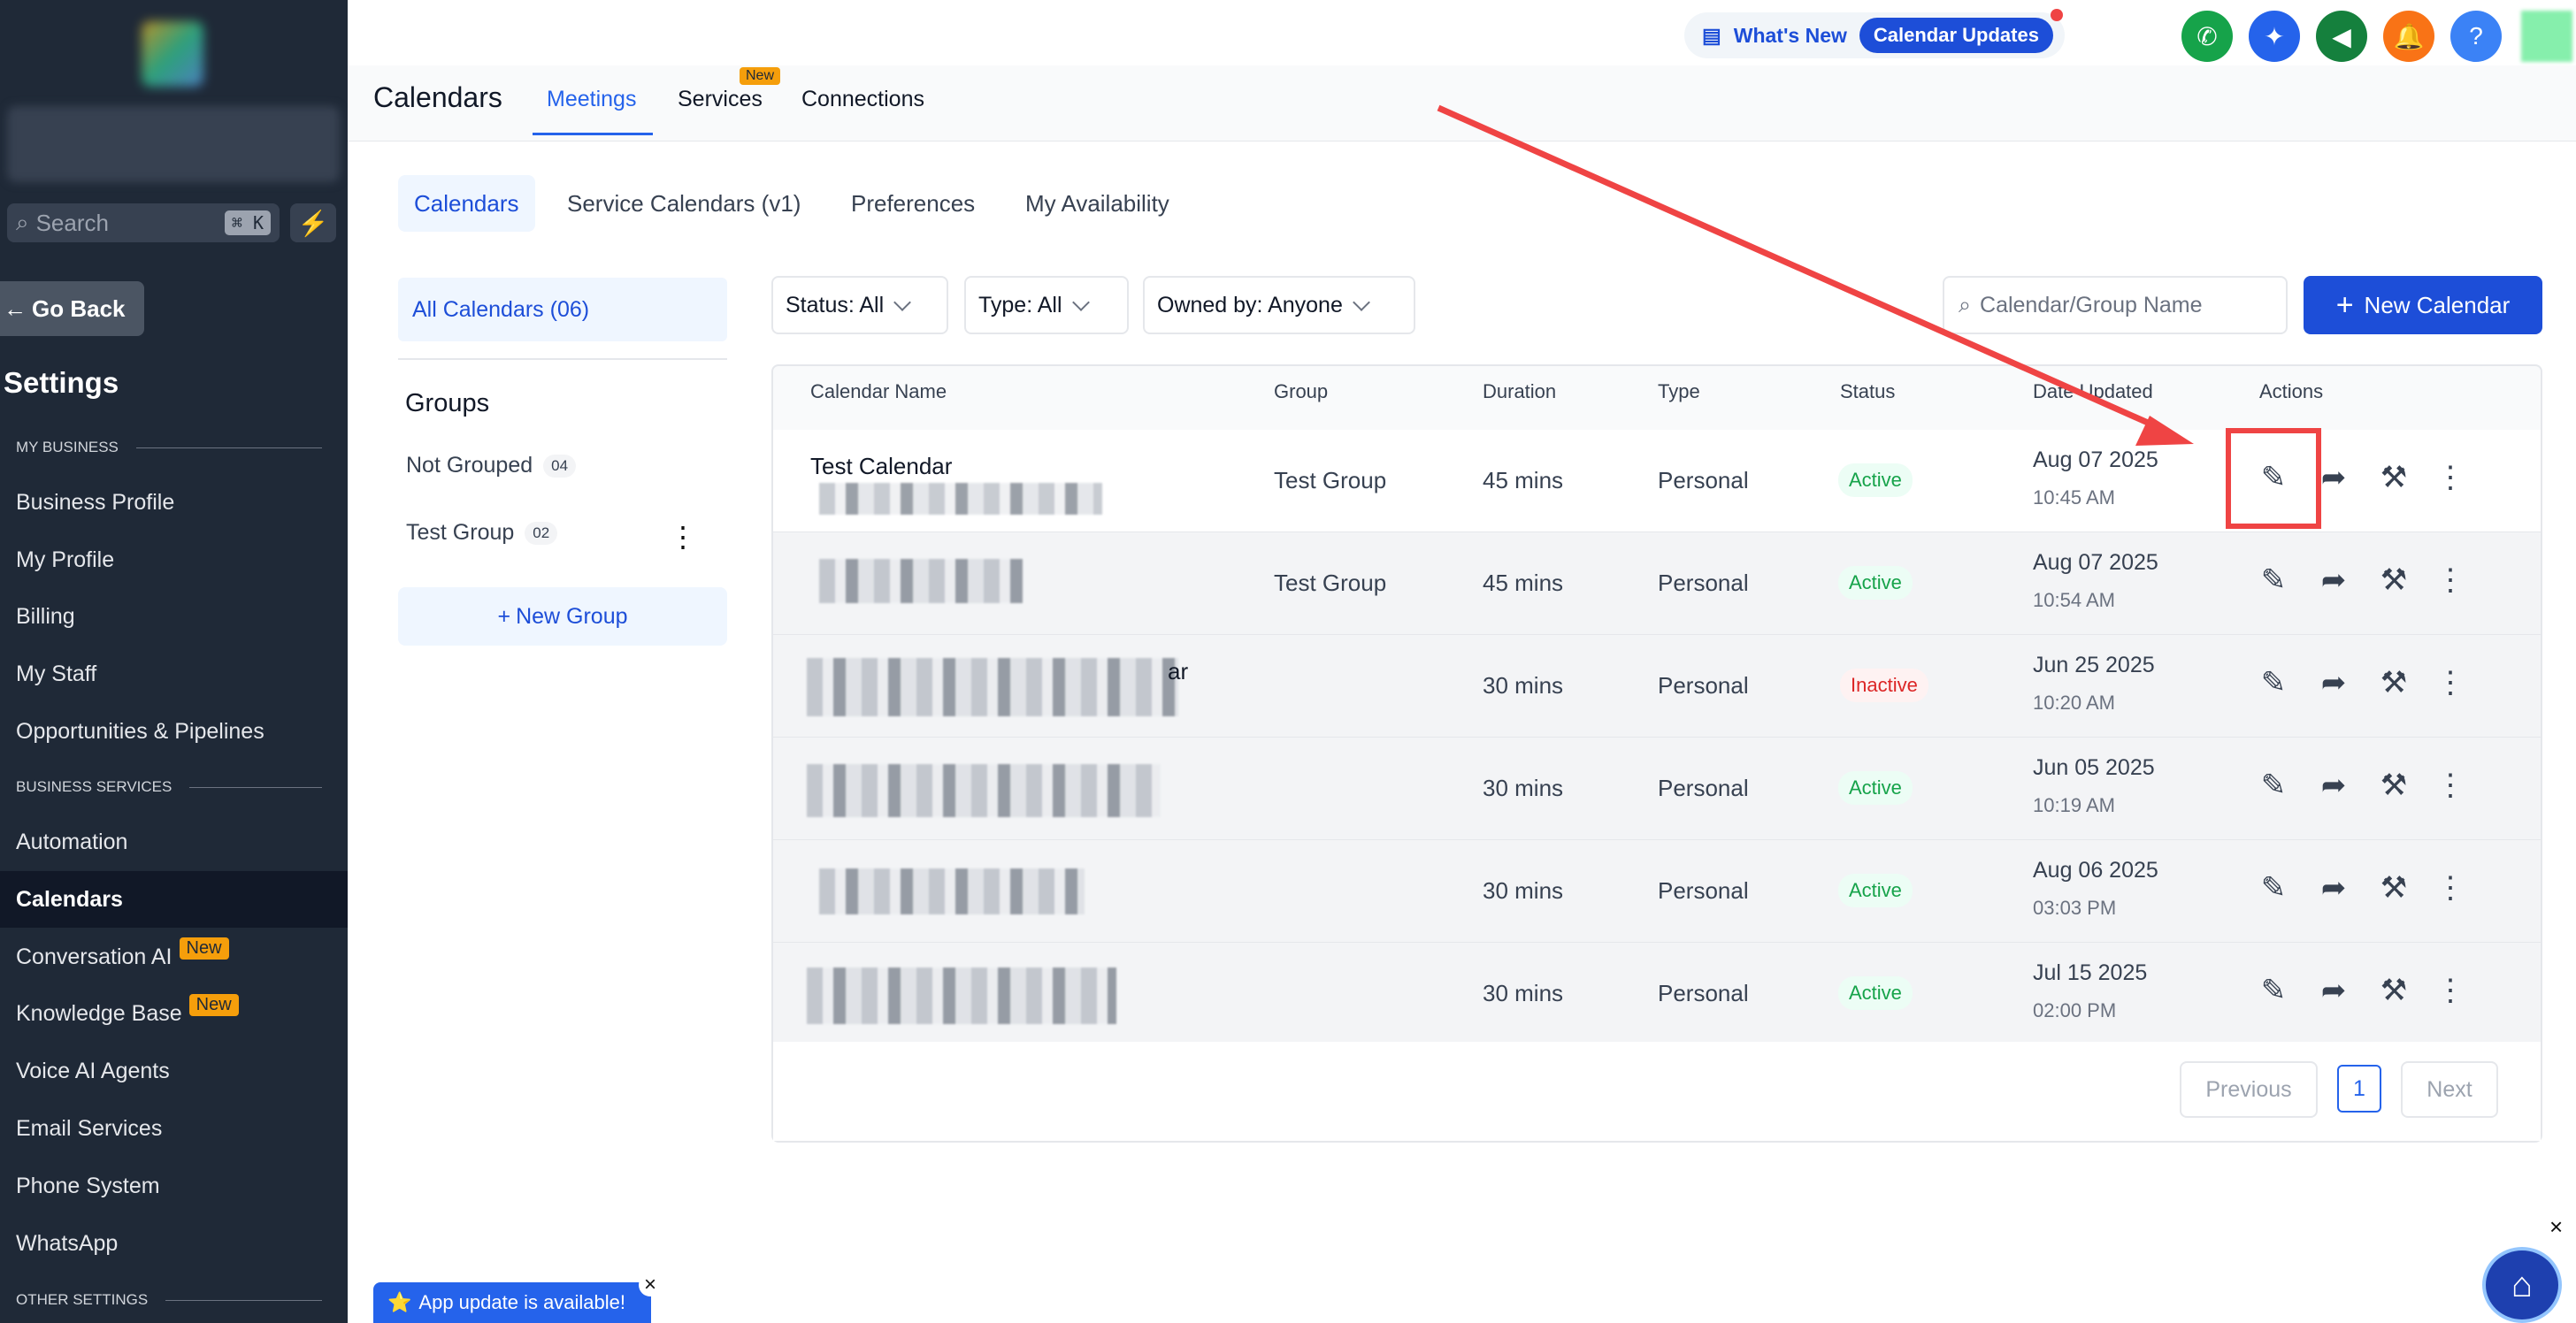 This screenshot has width=2576, height=1323. I want to click on tab-services: Services, so click(720, 100).